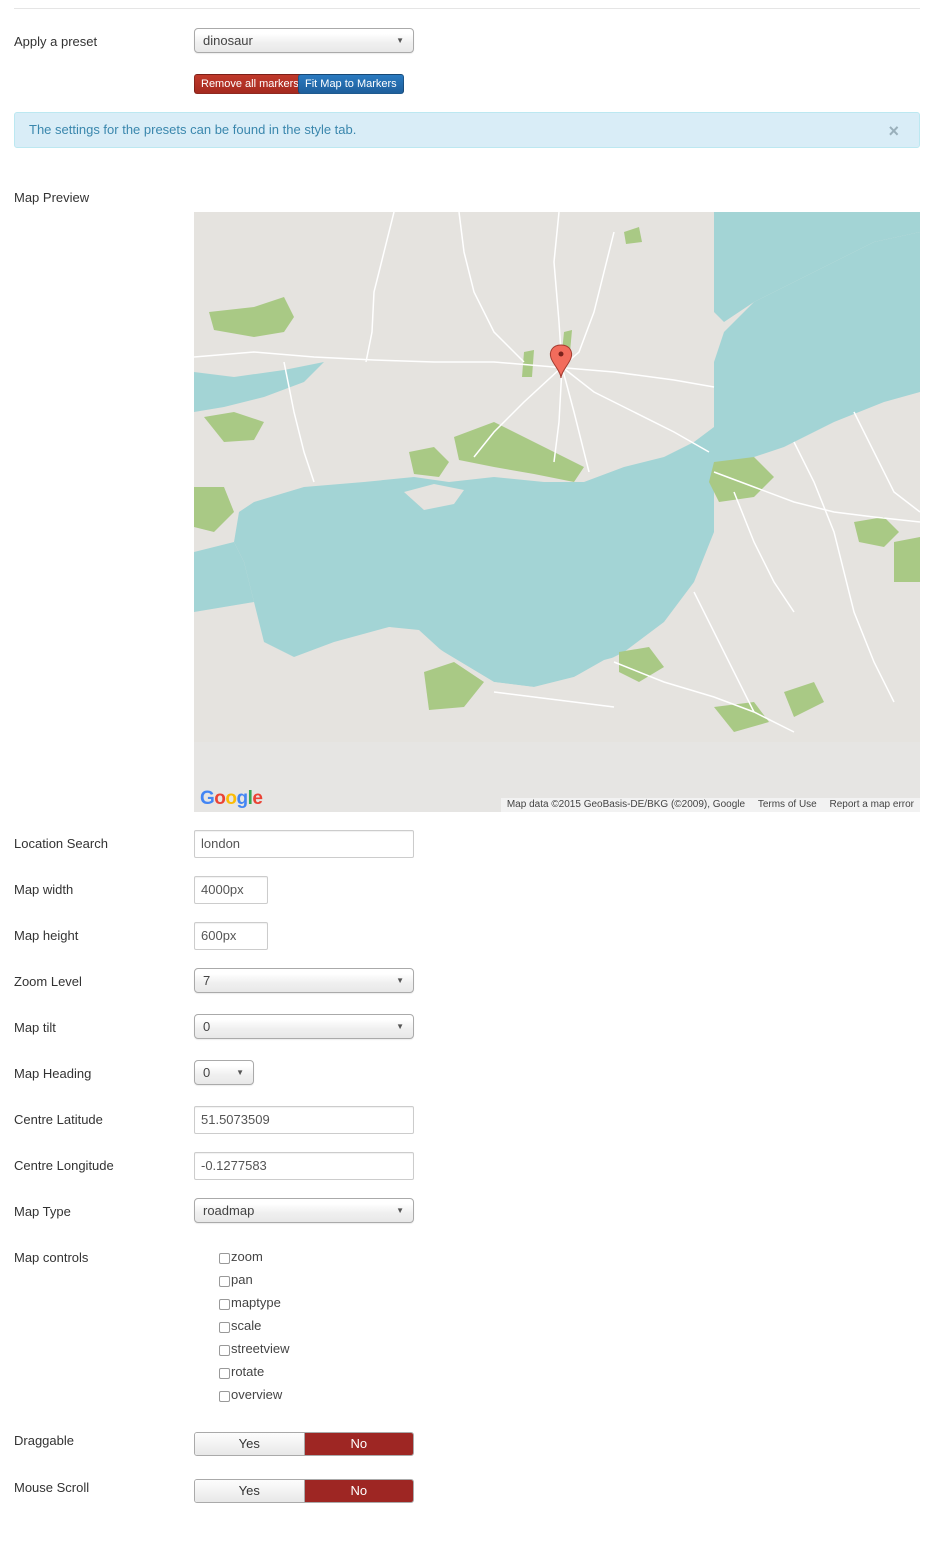  Describe the element at coordinates (48, 981) in the screenshot. I see `zoom-level-label: Zoom Level` at that location.